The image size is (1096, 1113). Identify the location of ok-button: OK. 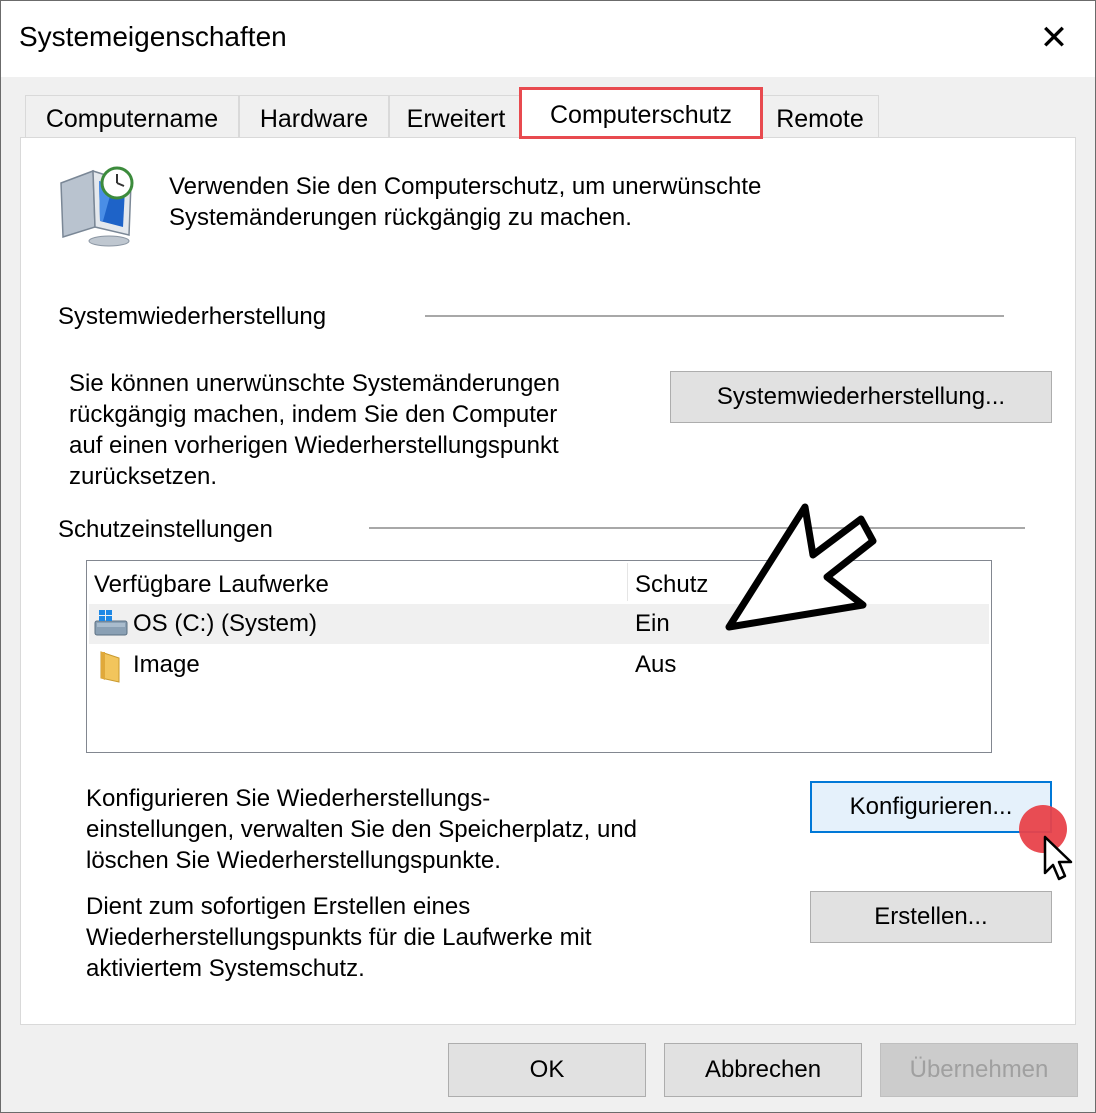
(547, 1070).